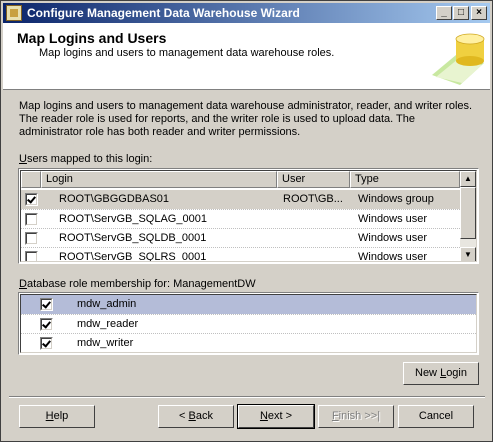 Image resolution: width=493 pixels, height=442 pixels. What do you see at coordinates (31, 179) in the screenshot?
I see `users-header-checkbox` at bounding box center [31, 179].